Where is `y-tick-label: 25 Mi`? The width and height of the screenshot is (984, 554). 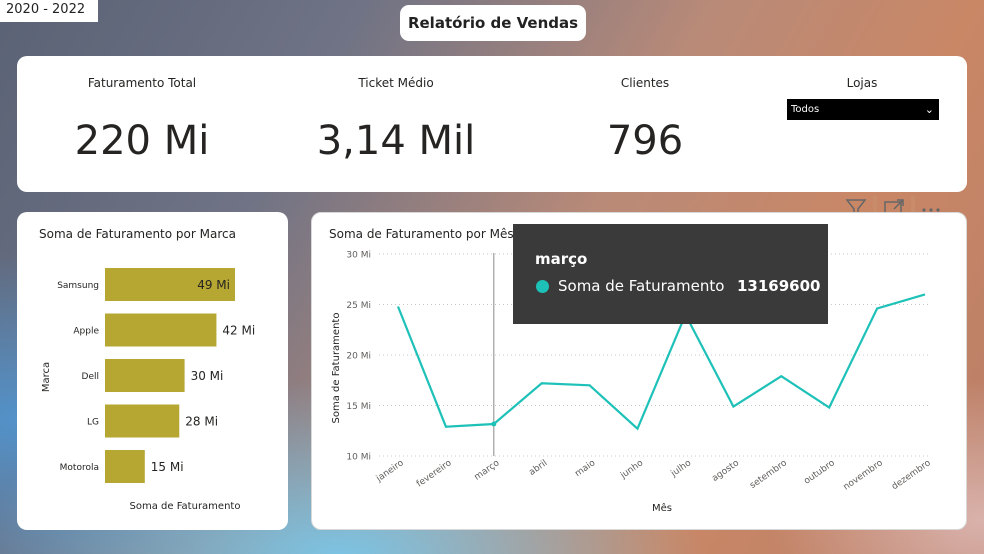
y-tick-label: 25 Mi is located at coordinates (358, 306).